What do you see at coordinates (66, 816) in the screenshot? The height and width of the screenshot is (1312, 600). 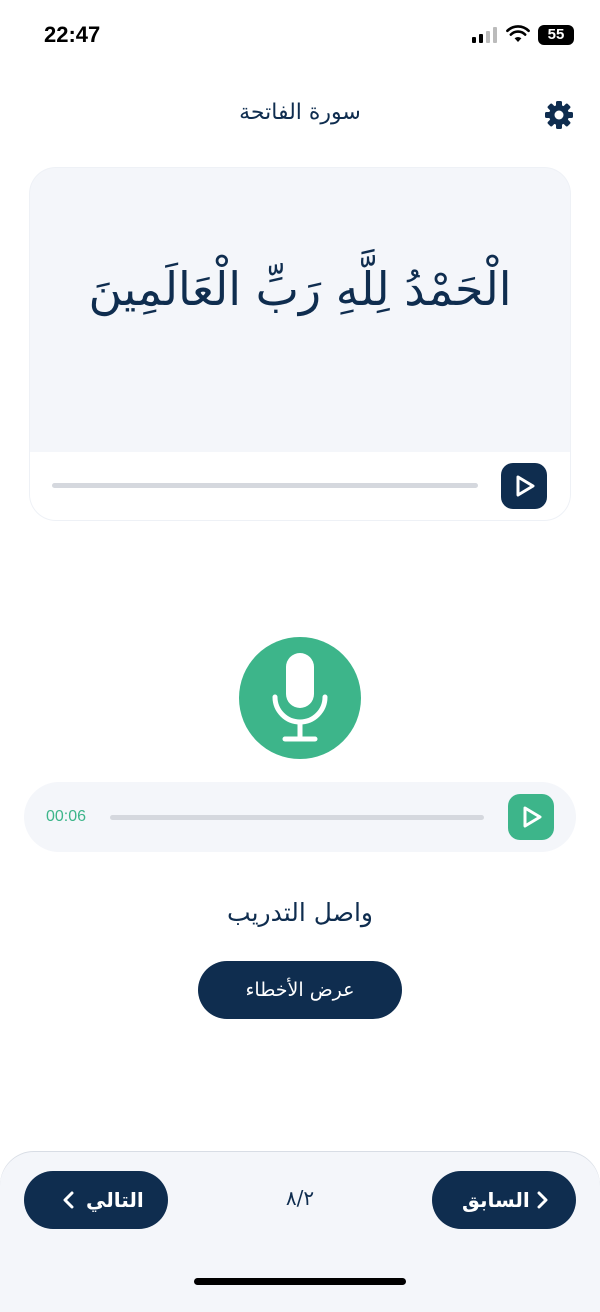 I see `recording-duration: 00:06` at bounding box center [66, 816].